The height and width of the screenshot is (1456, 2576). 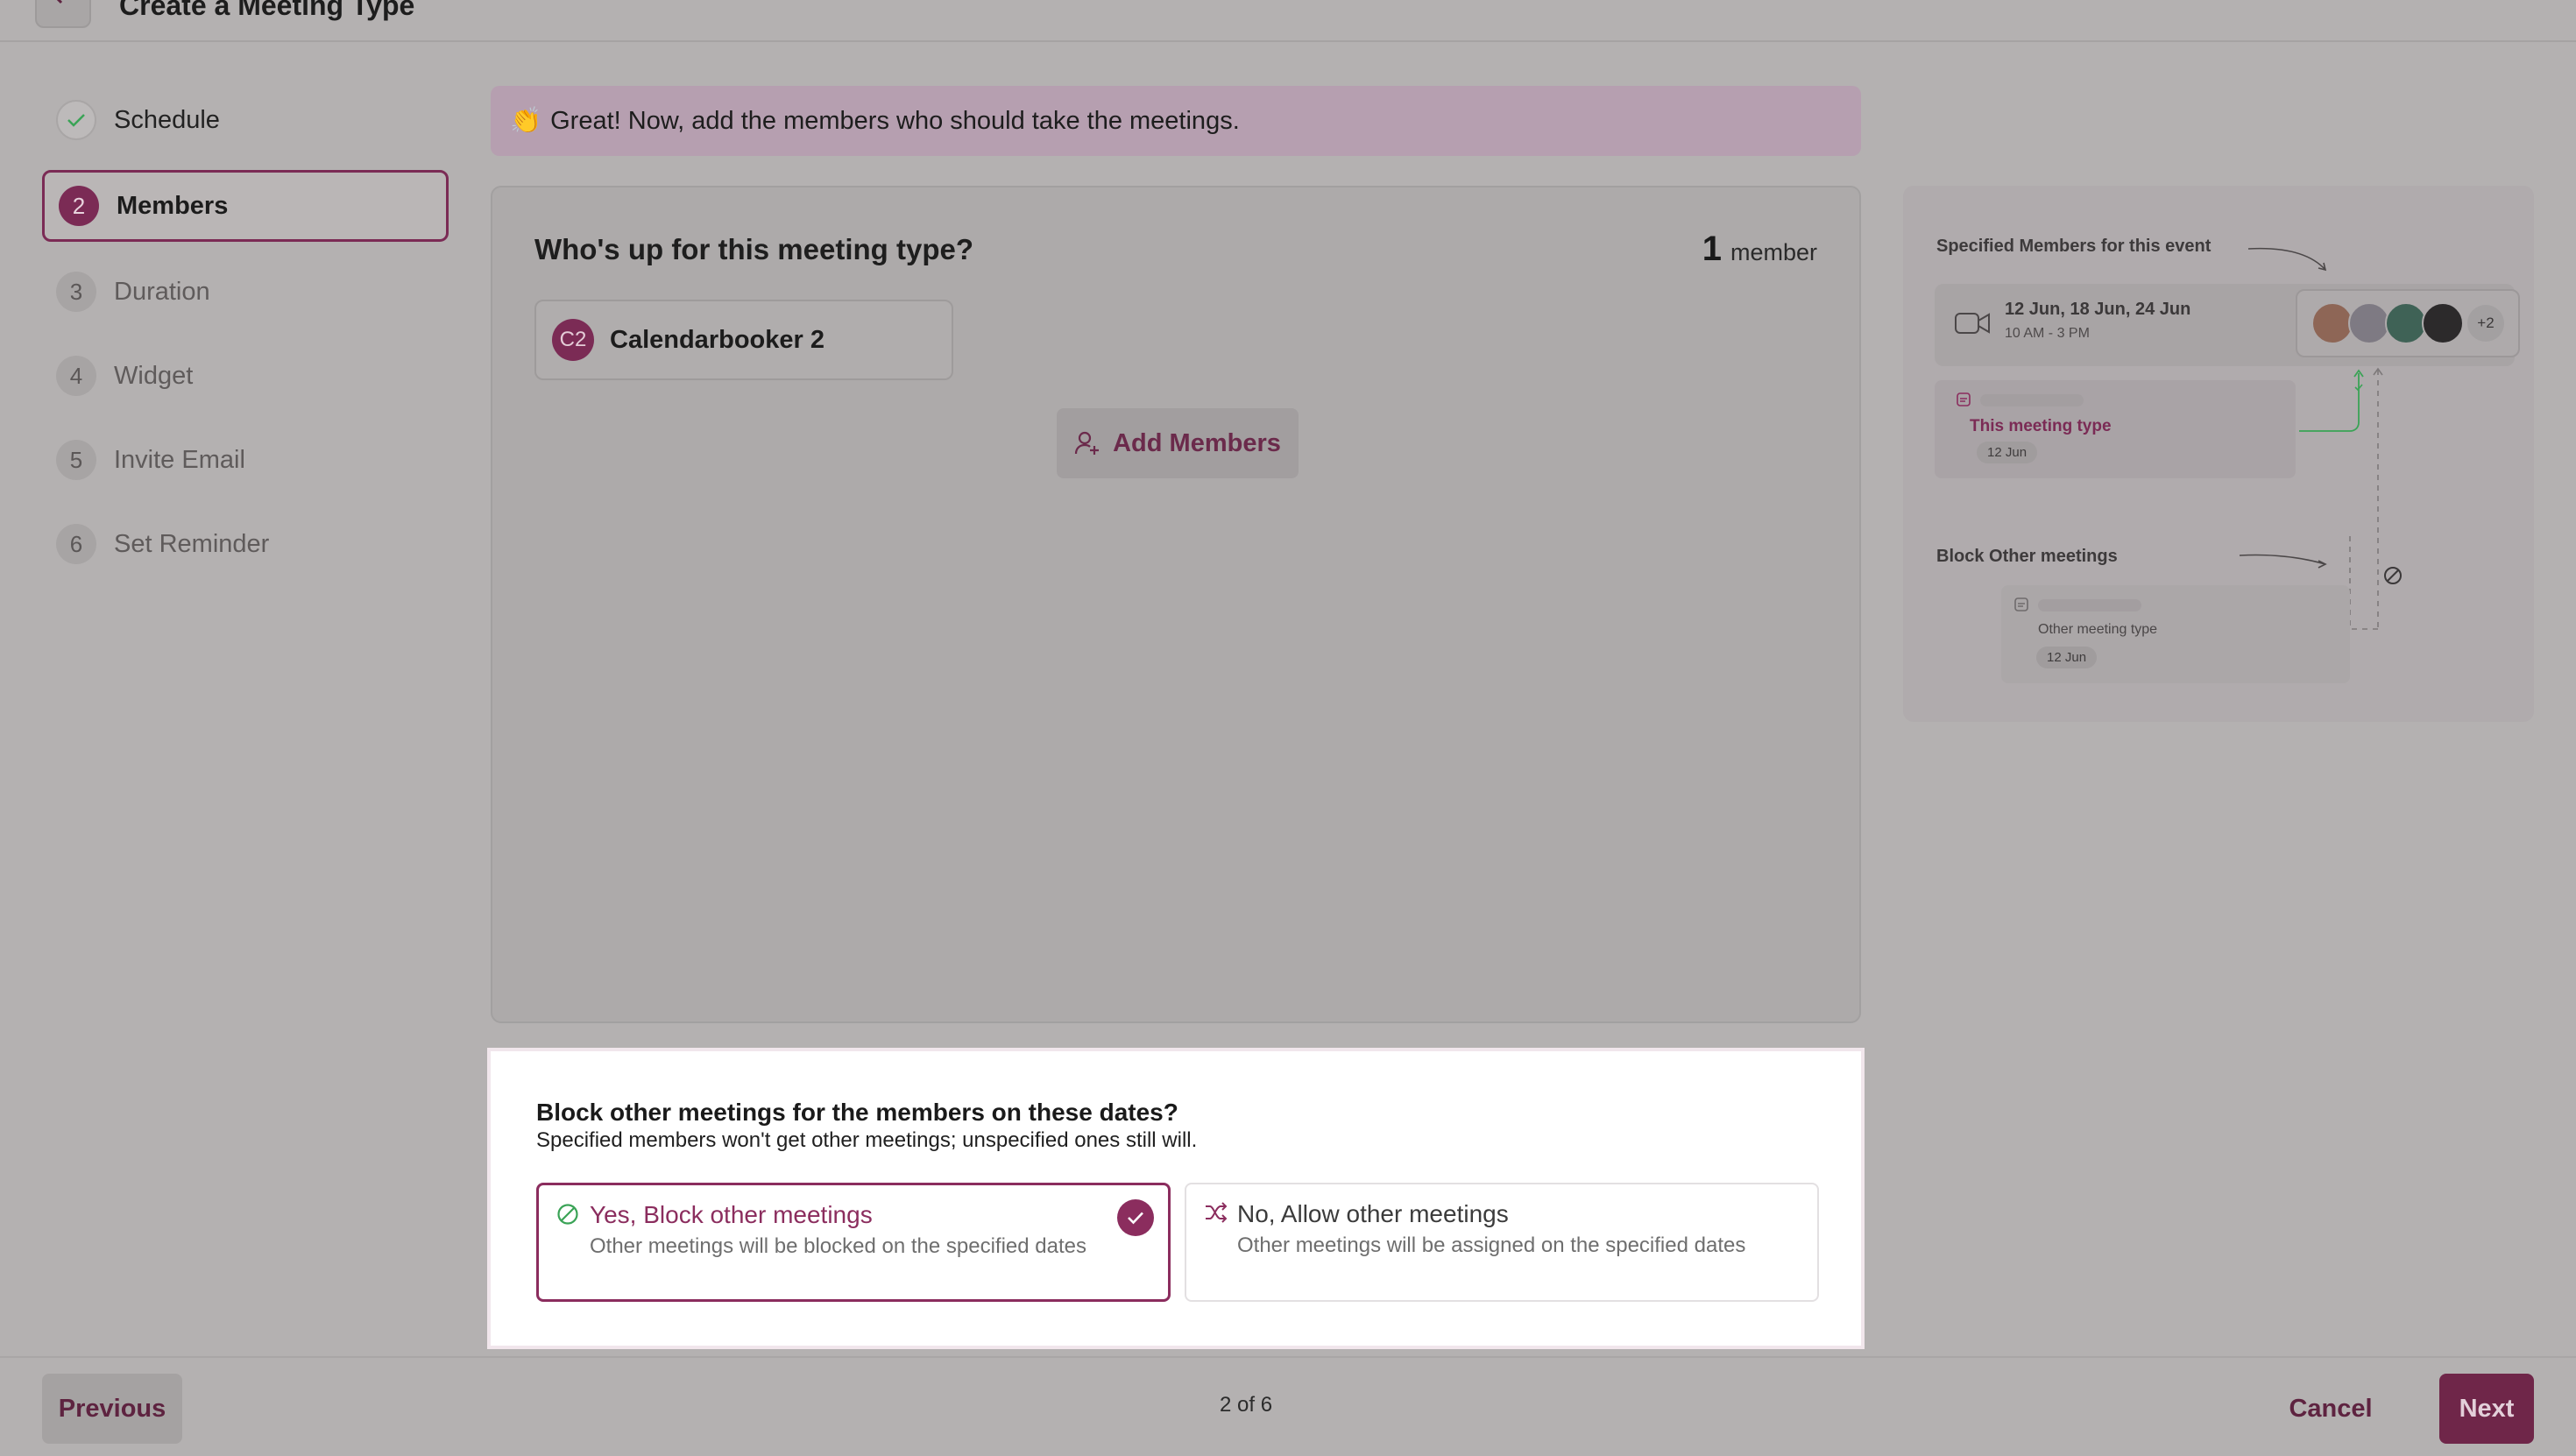 What do you see at coordinates (2175, 634) in the screenshot?
I see `other-meeting-card: Other meeting type 12 Jun` at bounding box center [2175, 634].